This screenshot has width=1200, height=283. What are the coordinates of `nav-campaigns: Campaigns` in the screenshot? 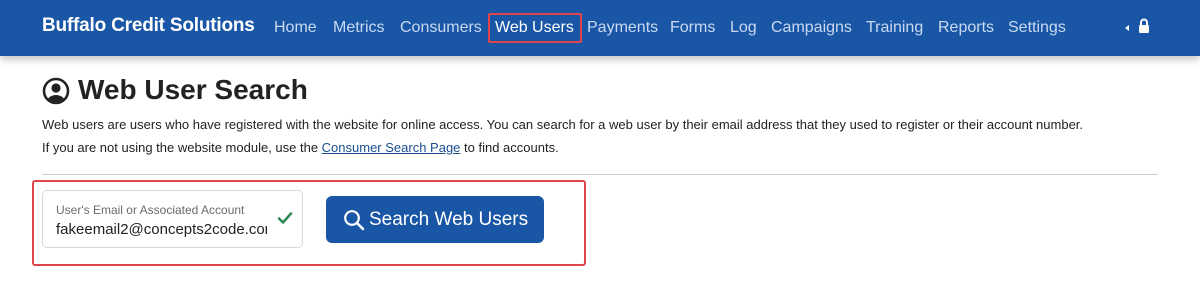 It's located at (811, 28).